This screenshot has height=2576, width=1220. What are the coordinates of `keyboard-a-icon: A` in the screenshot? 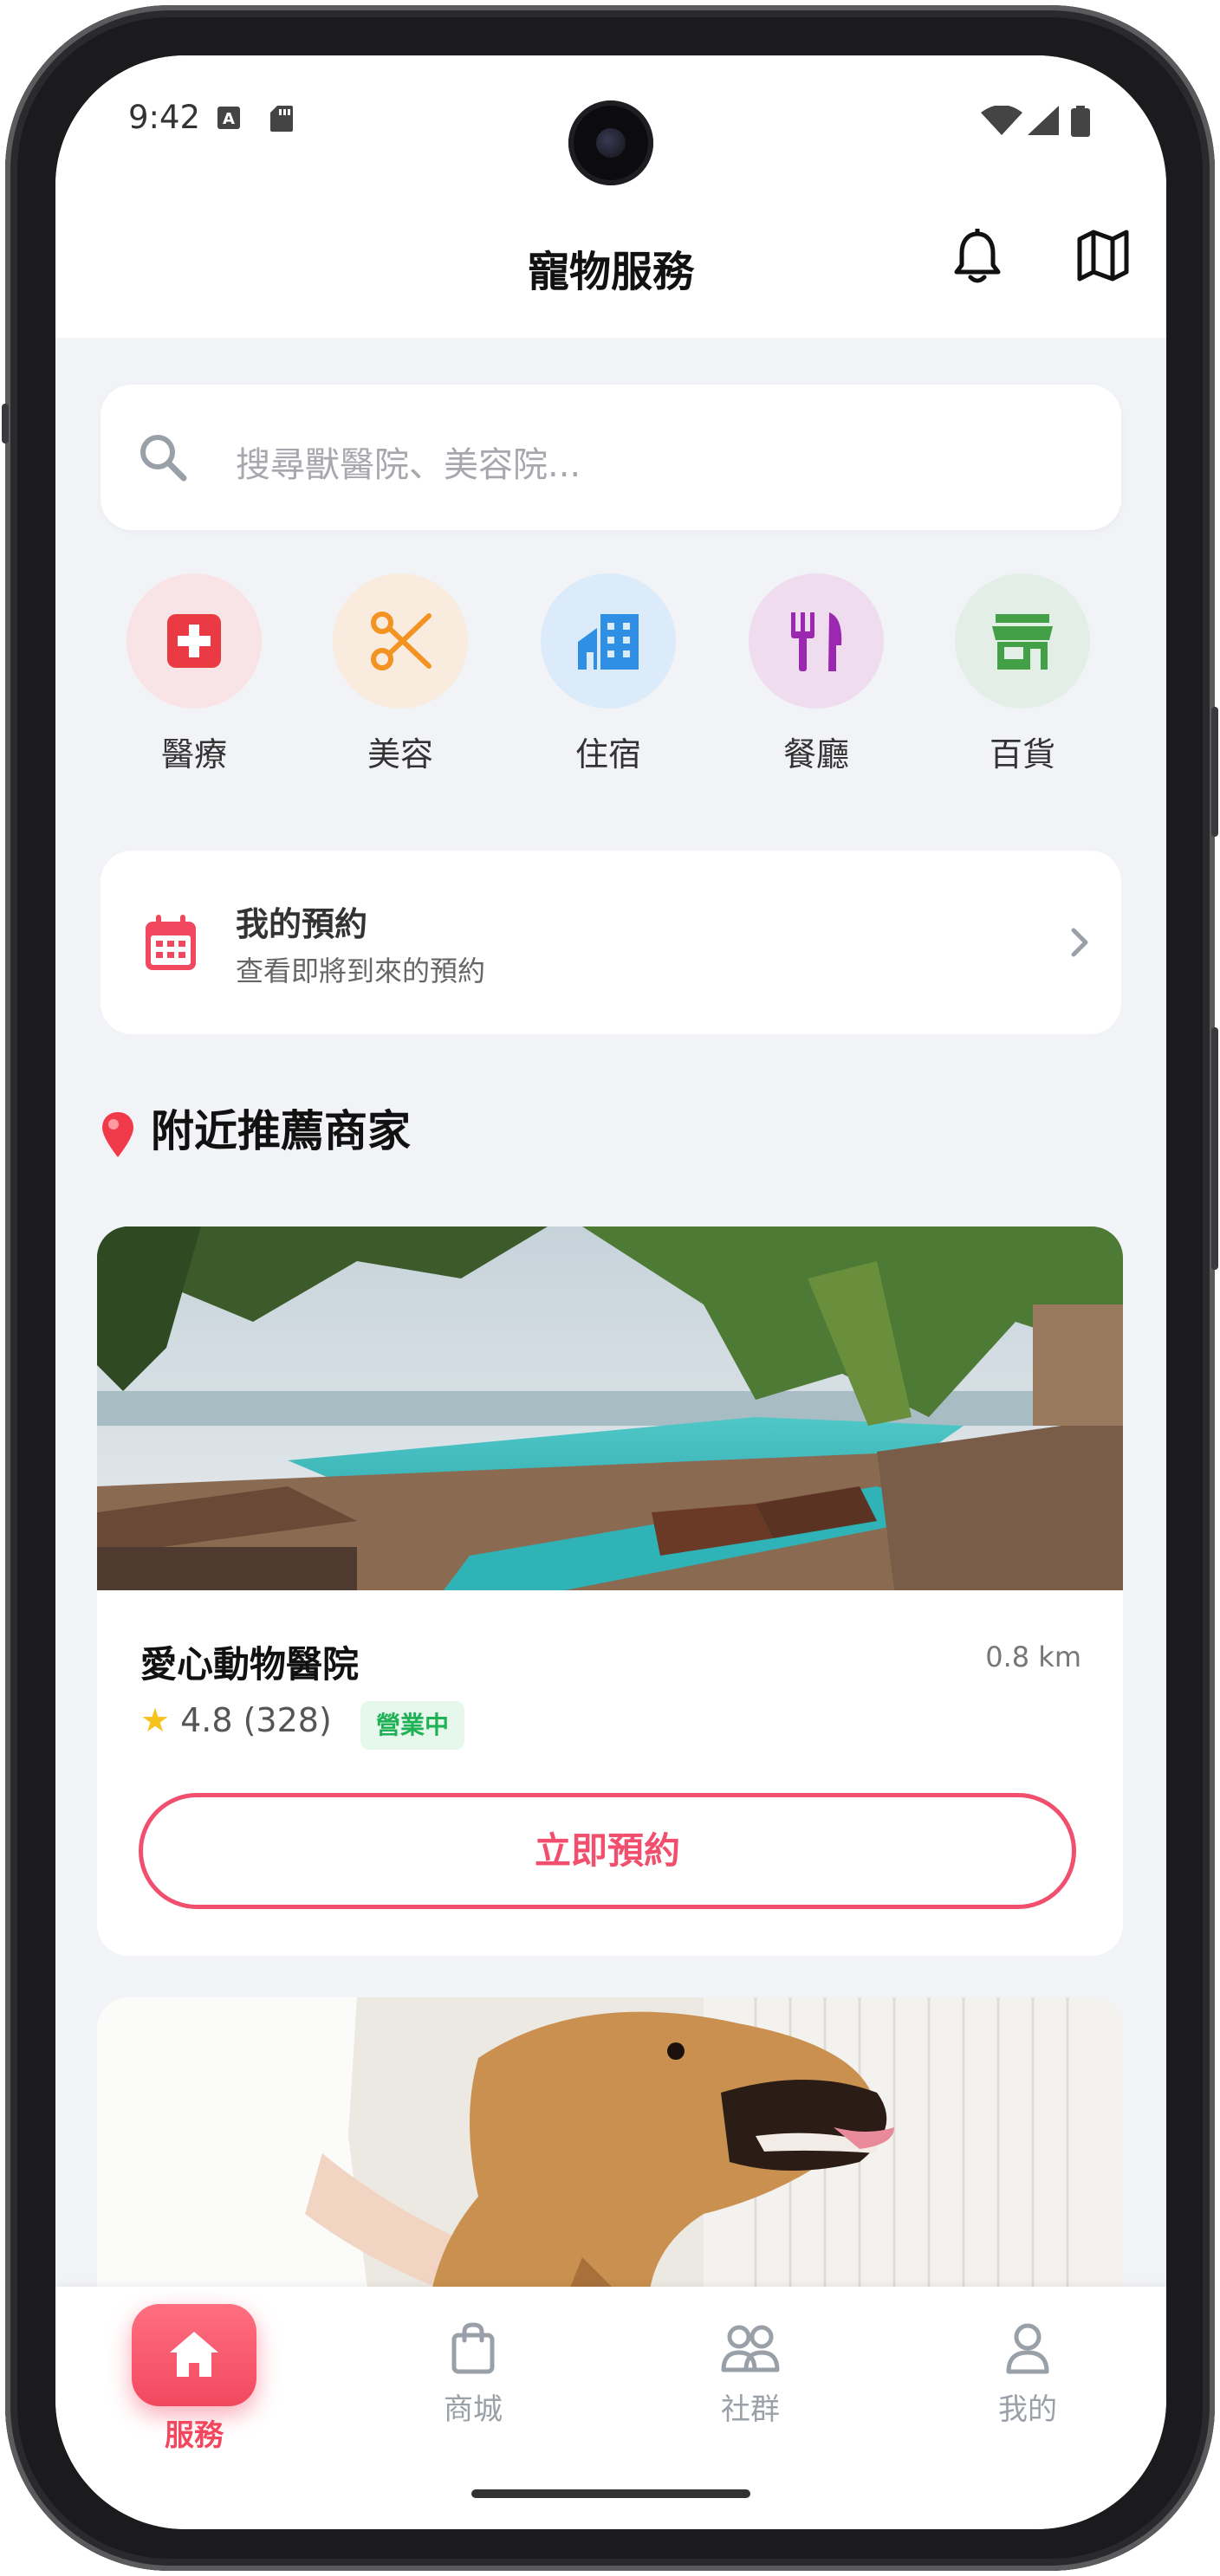 It's located at (229, 118).